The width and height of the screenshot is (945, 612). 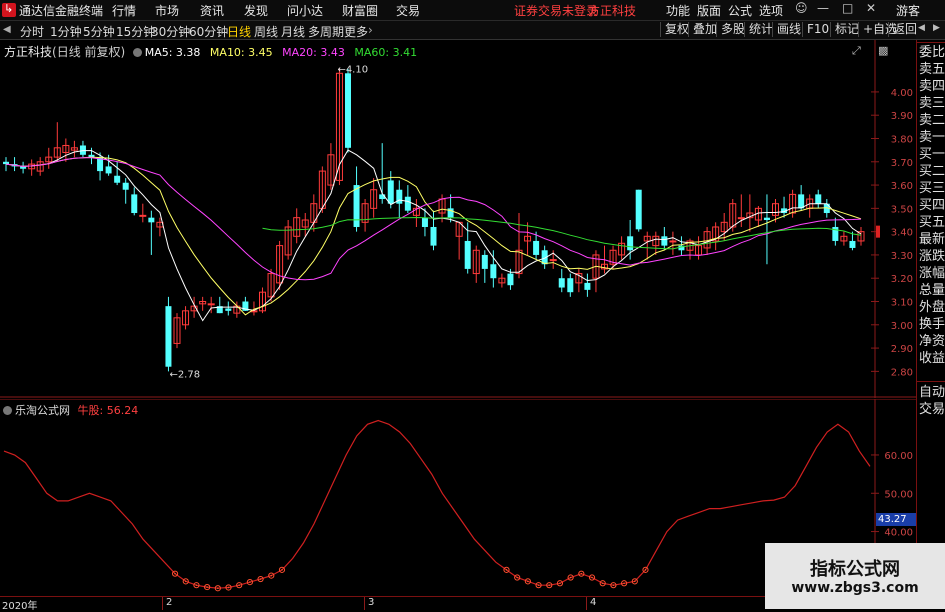 What do you see at coordinates (170, 31) in the screenshot?
I see `period-30min: 30分钟` at bounding box center [170, 31].